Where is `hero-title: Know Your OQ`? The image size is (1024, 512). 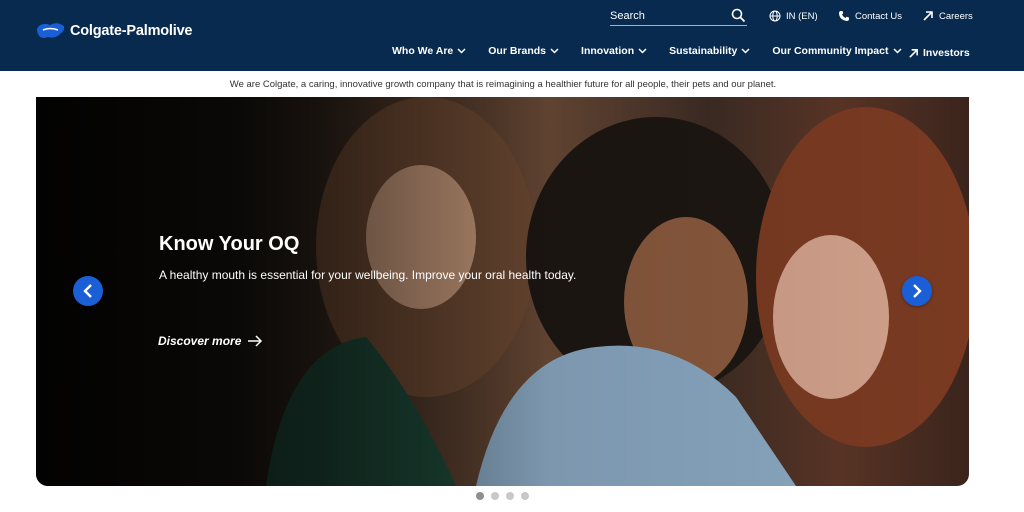
hero-title: Know Your OQ is located at coordinates (229, 244).